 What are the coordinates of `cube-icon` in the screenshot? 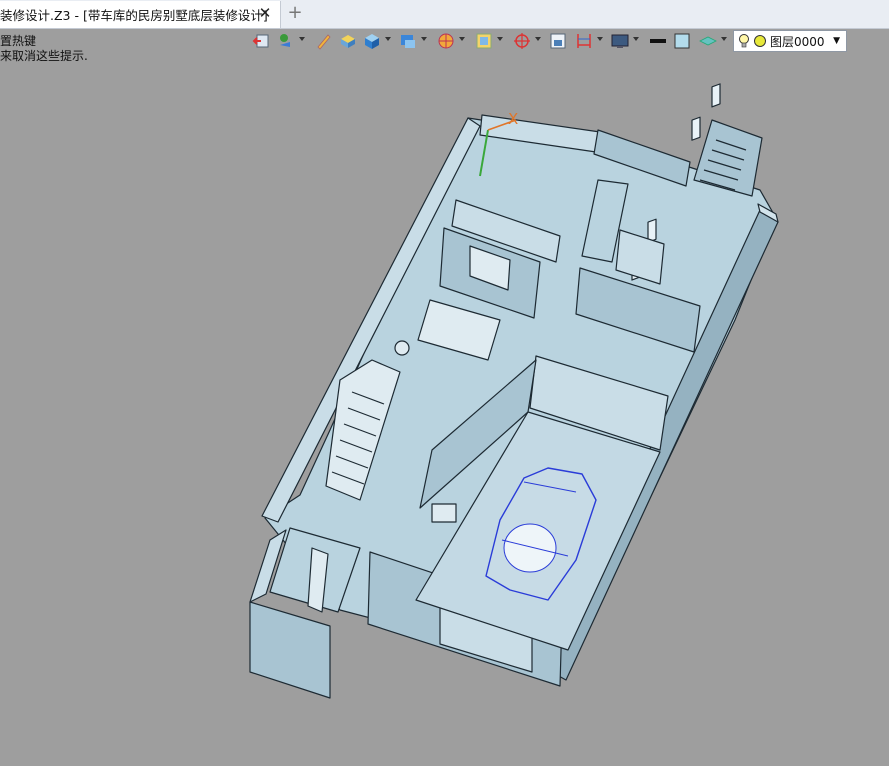 It's located at (372, 41).